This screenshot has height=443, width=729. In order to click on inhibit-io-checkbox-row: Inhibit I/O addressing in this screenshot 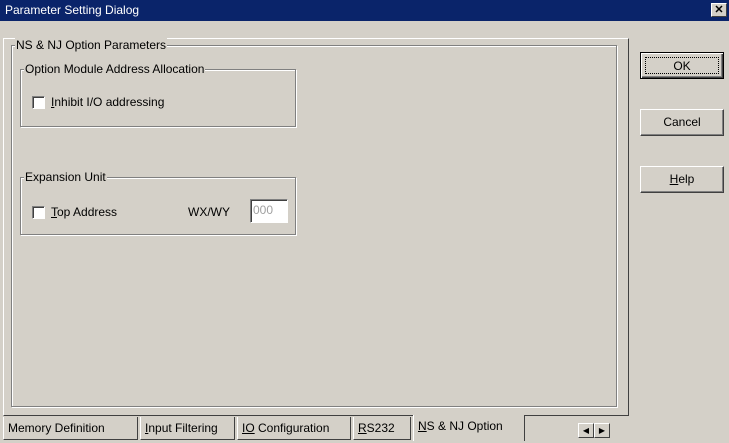, I will do `click(98, 102)`.